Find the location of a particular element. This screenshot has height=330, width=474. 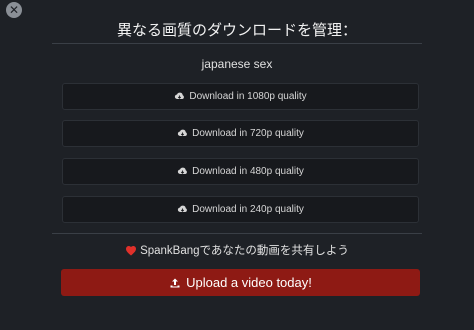

download-label: Download in 240p quality is located at coordinates (248, 209).